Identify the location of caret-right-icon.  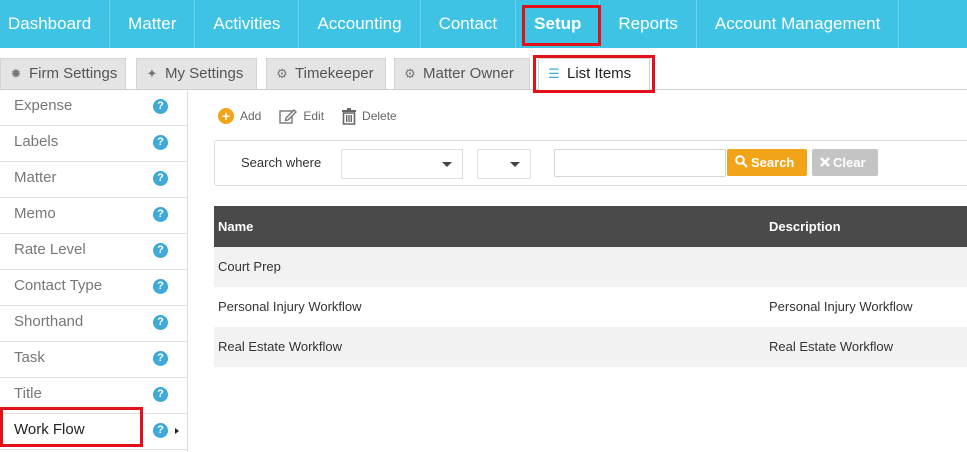
(177, 431).